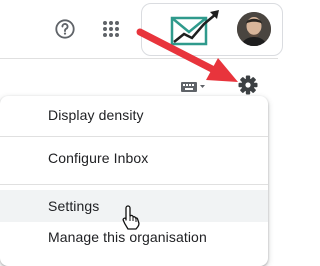 This screenshot has height=266, width=320. I want to click on menu-item-display-density: Display density, so click(134, 115).